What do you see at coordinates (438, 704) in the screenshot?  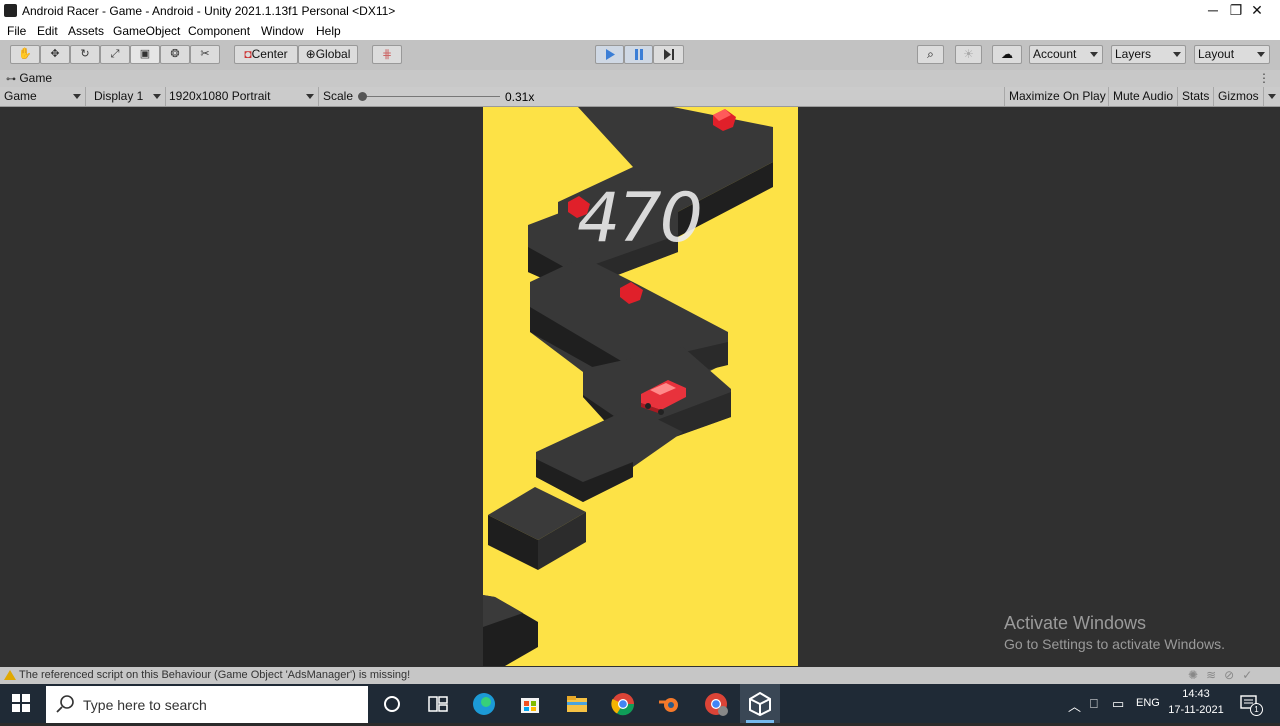 I see `task-view-icon` at bounding box center [438, 704].